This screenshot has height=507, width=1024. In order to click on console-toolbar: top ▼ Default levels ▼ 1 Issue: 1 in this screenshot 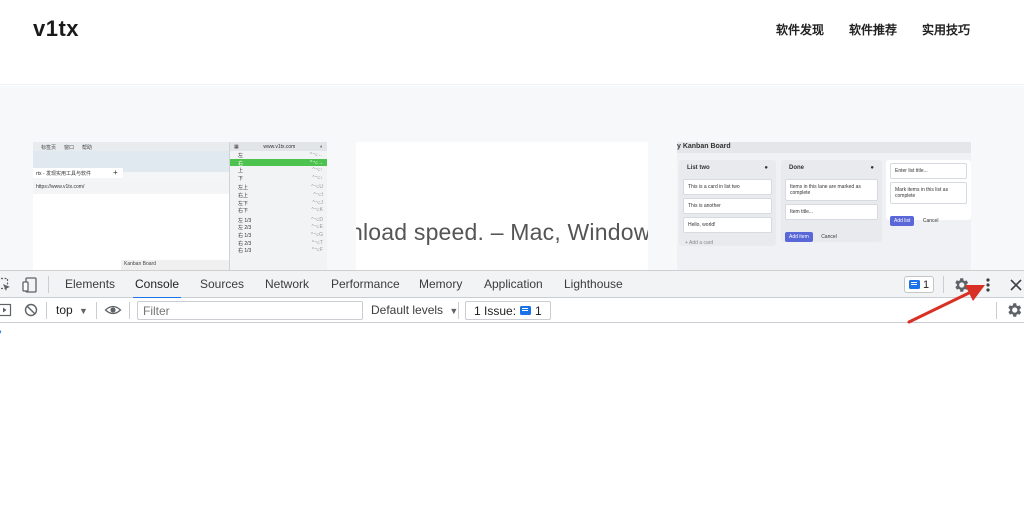, I will do `click(512, 310)`.